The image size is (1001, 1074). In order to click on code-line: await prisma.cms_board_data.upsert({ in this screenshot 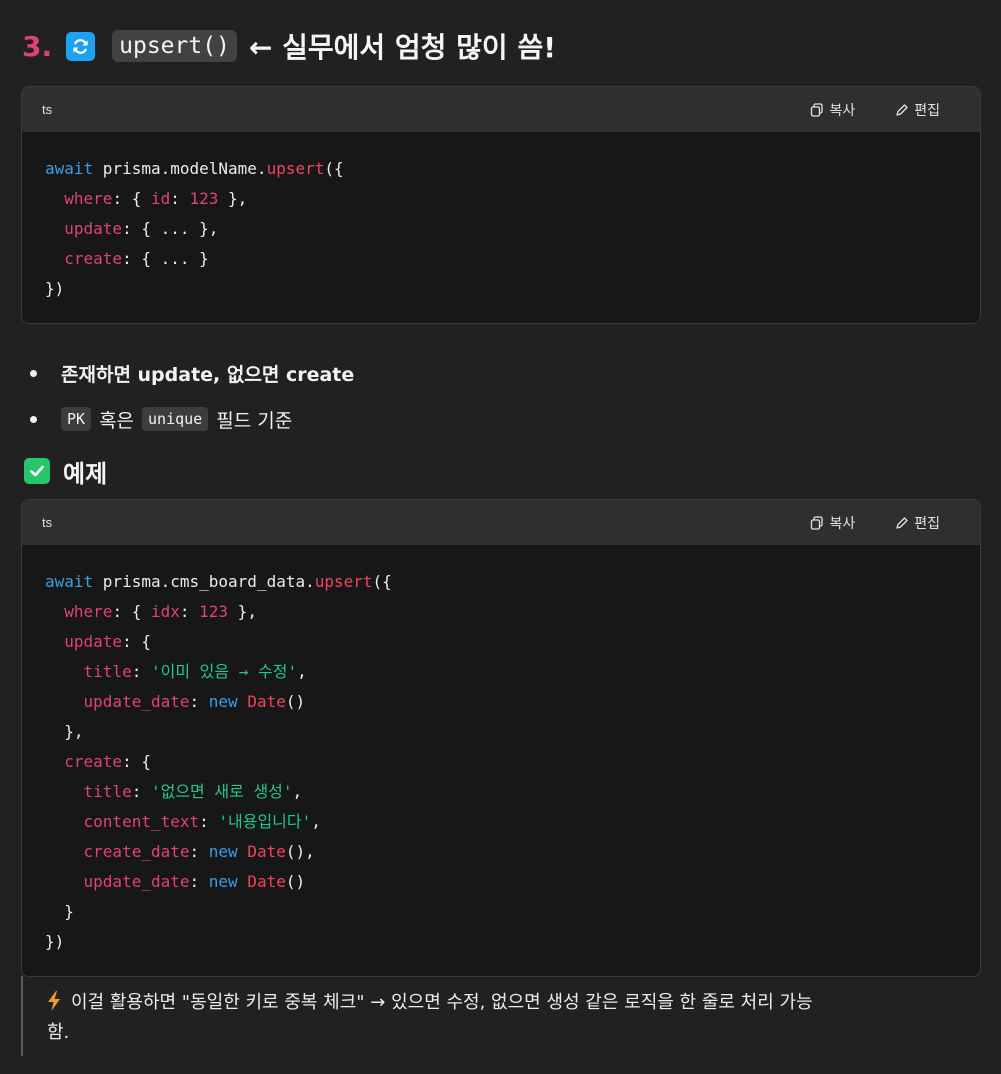, I will do `click(501, 582)`.